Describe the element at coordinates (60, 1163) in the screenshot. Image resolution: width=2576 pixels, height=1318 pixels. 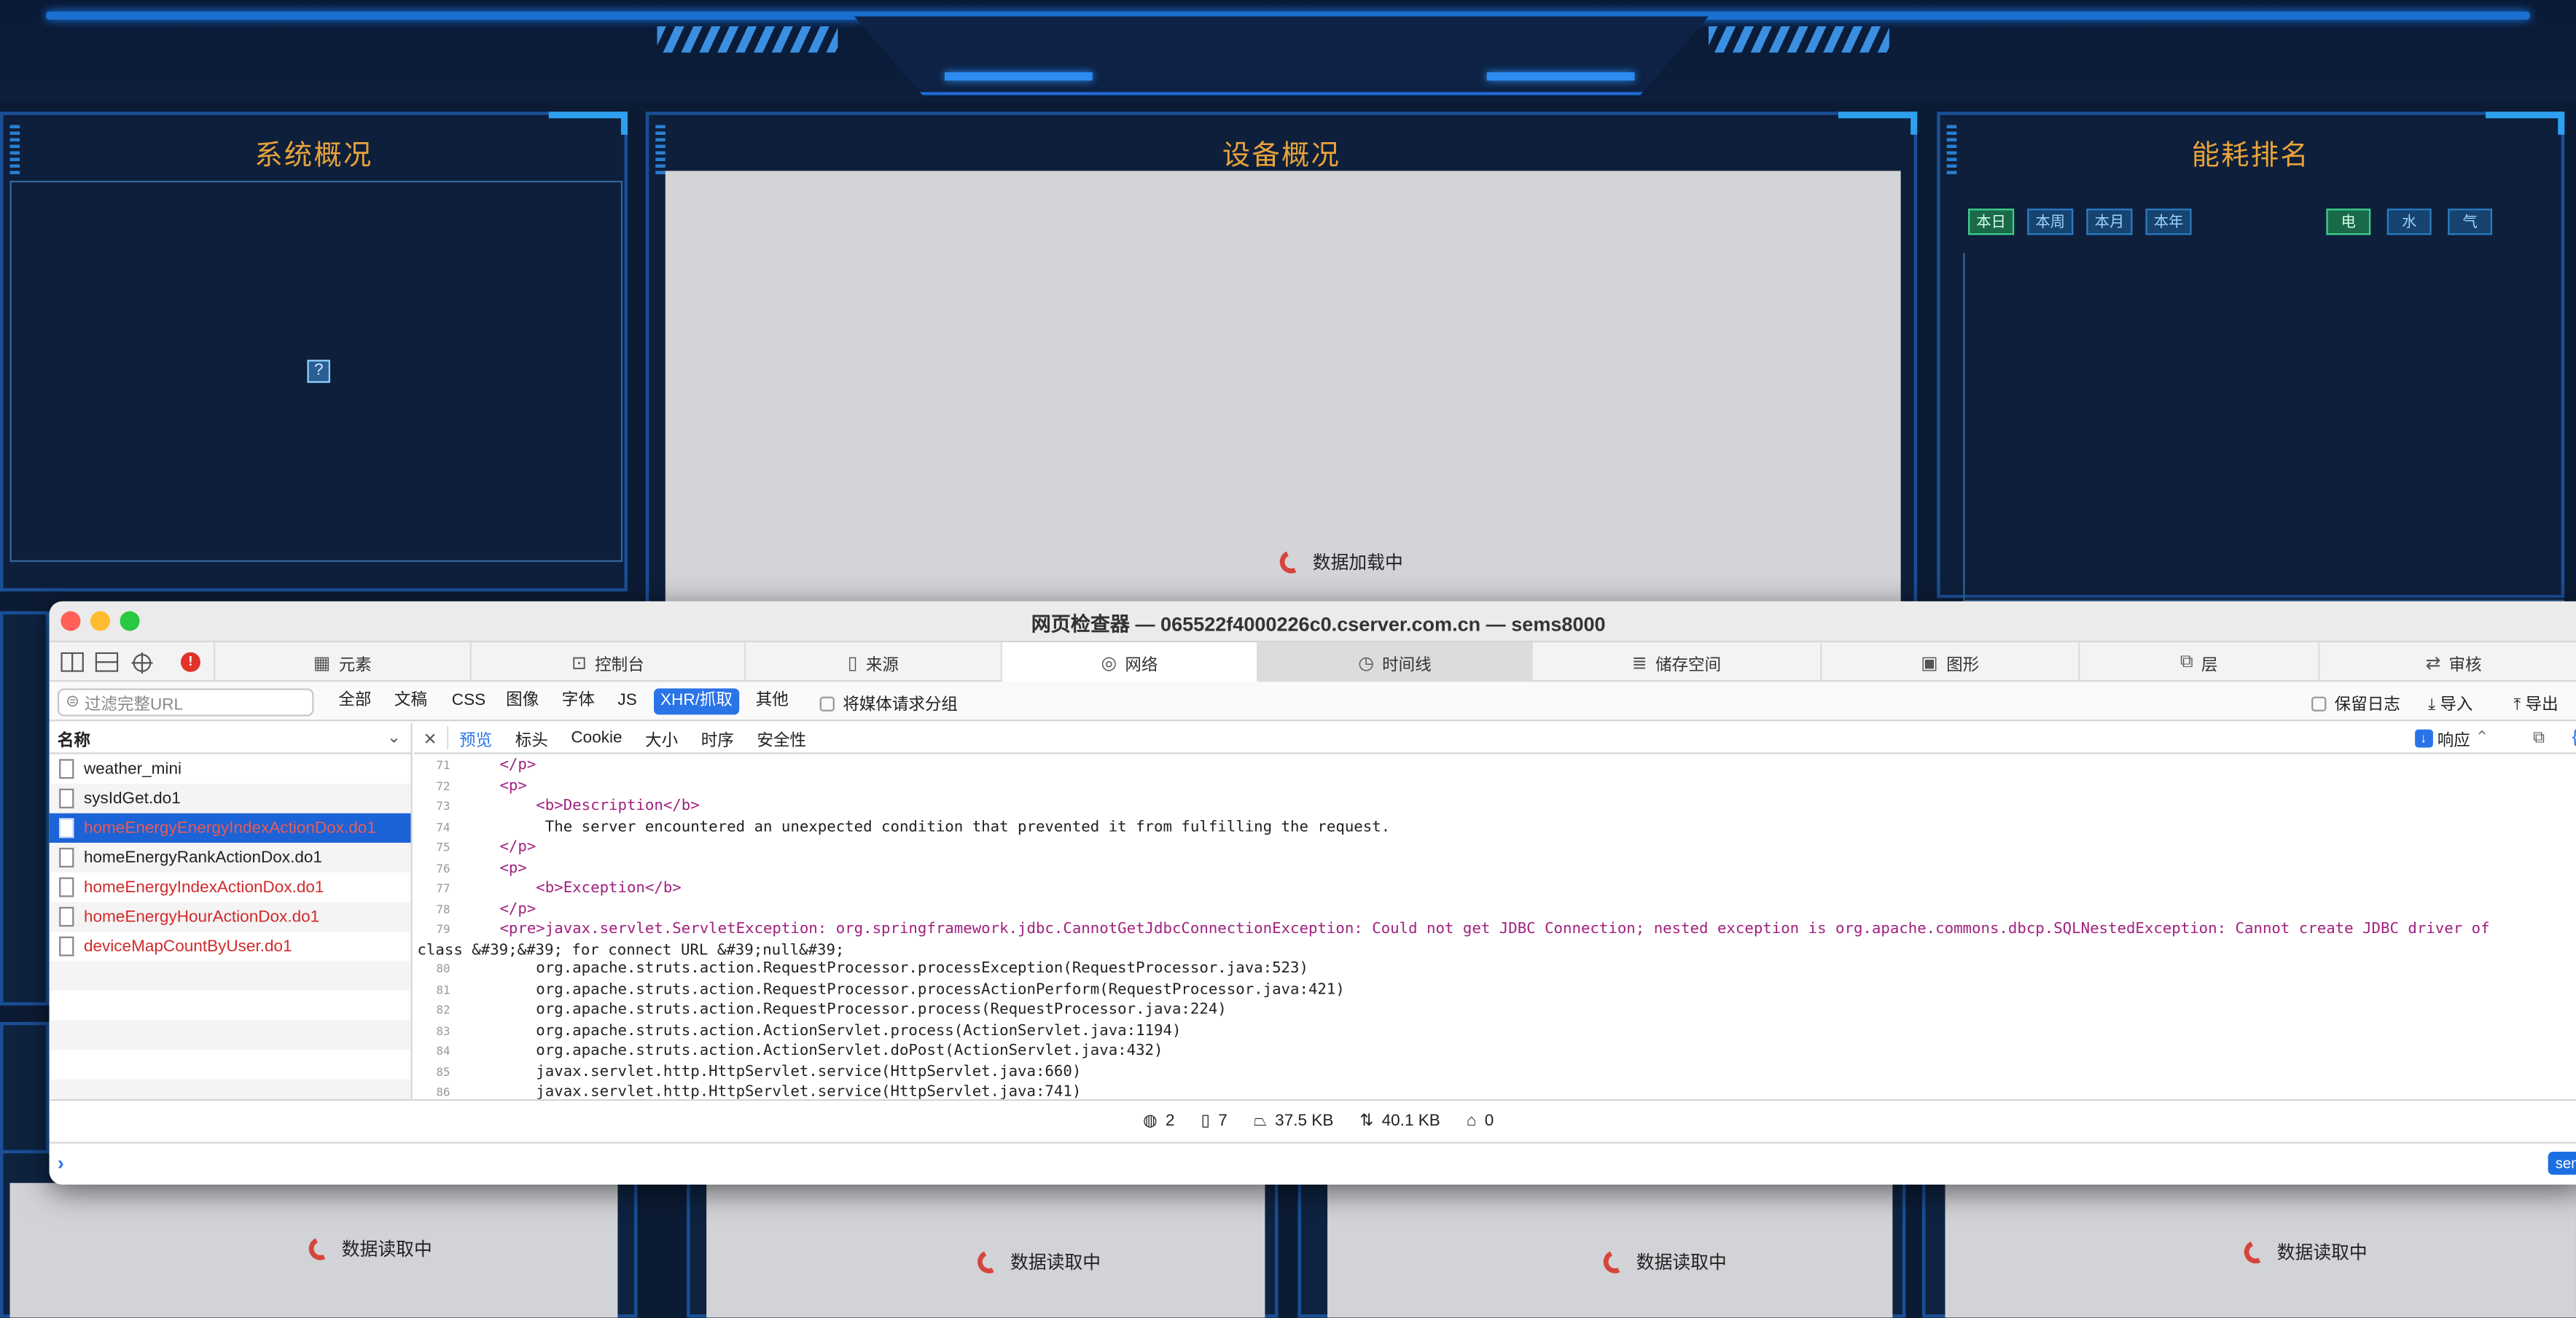
I see `console-prompt-icon: ›` at that location.